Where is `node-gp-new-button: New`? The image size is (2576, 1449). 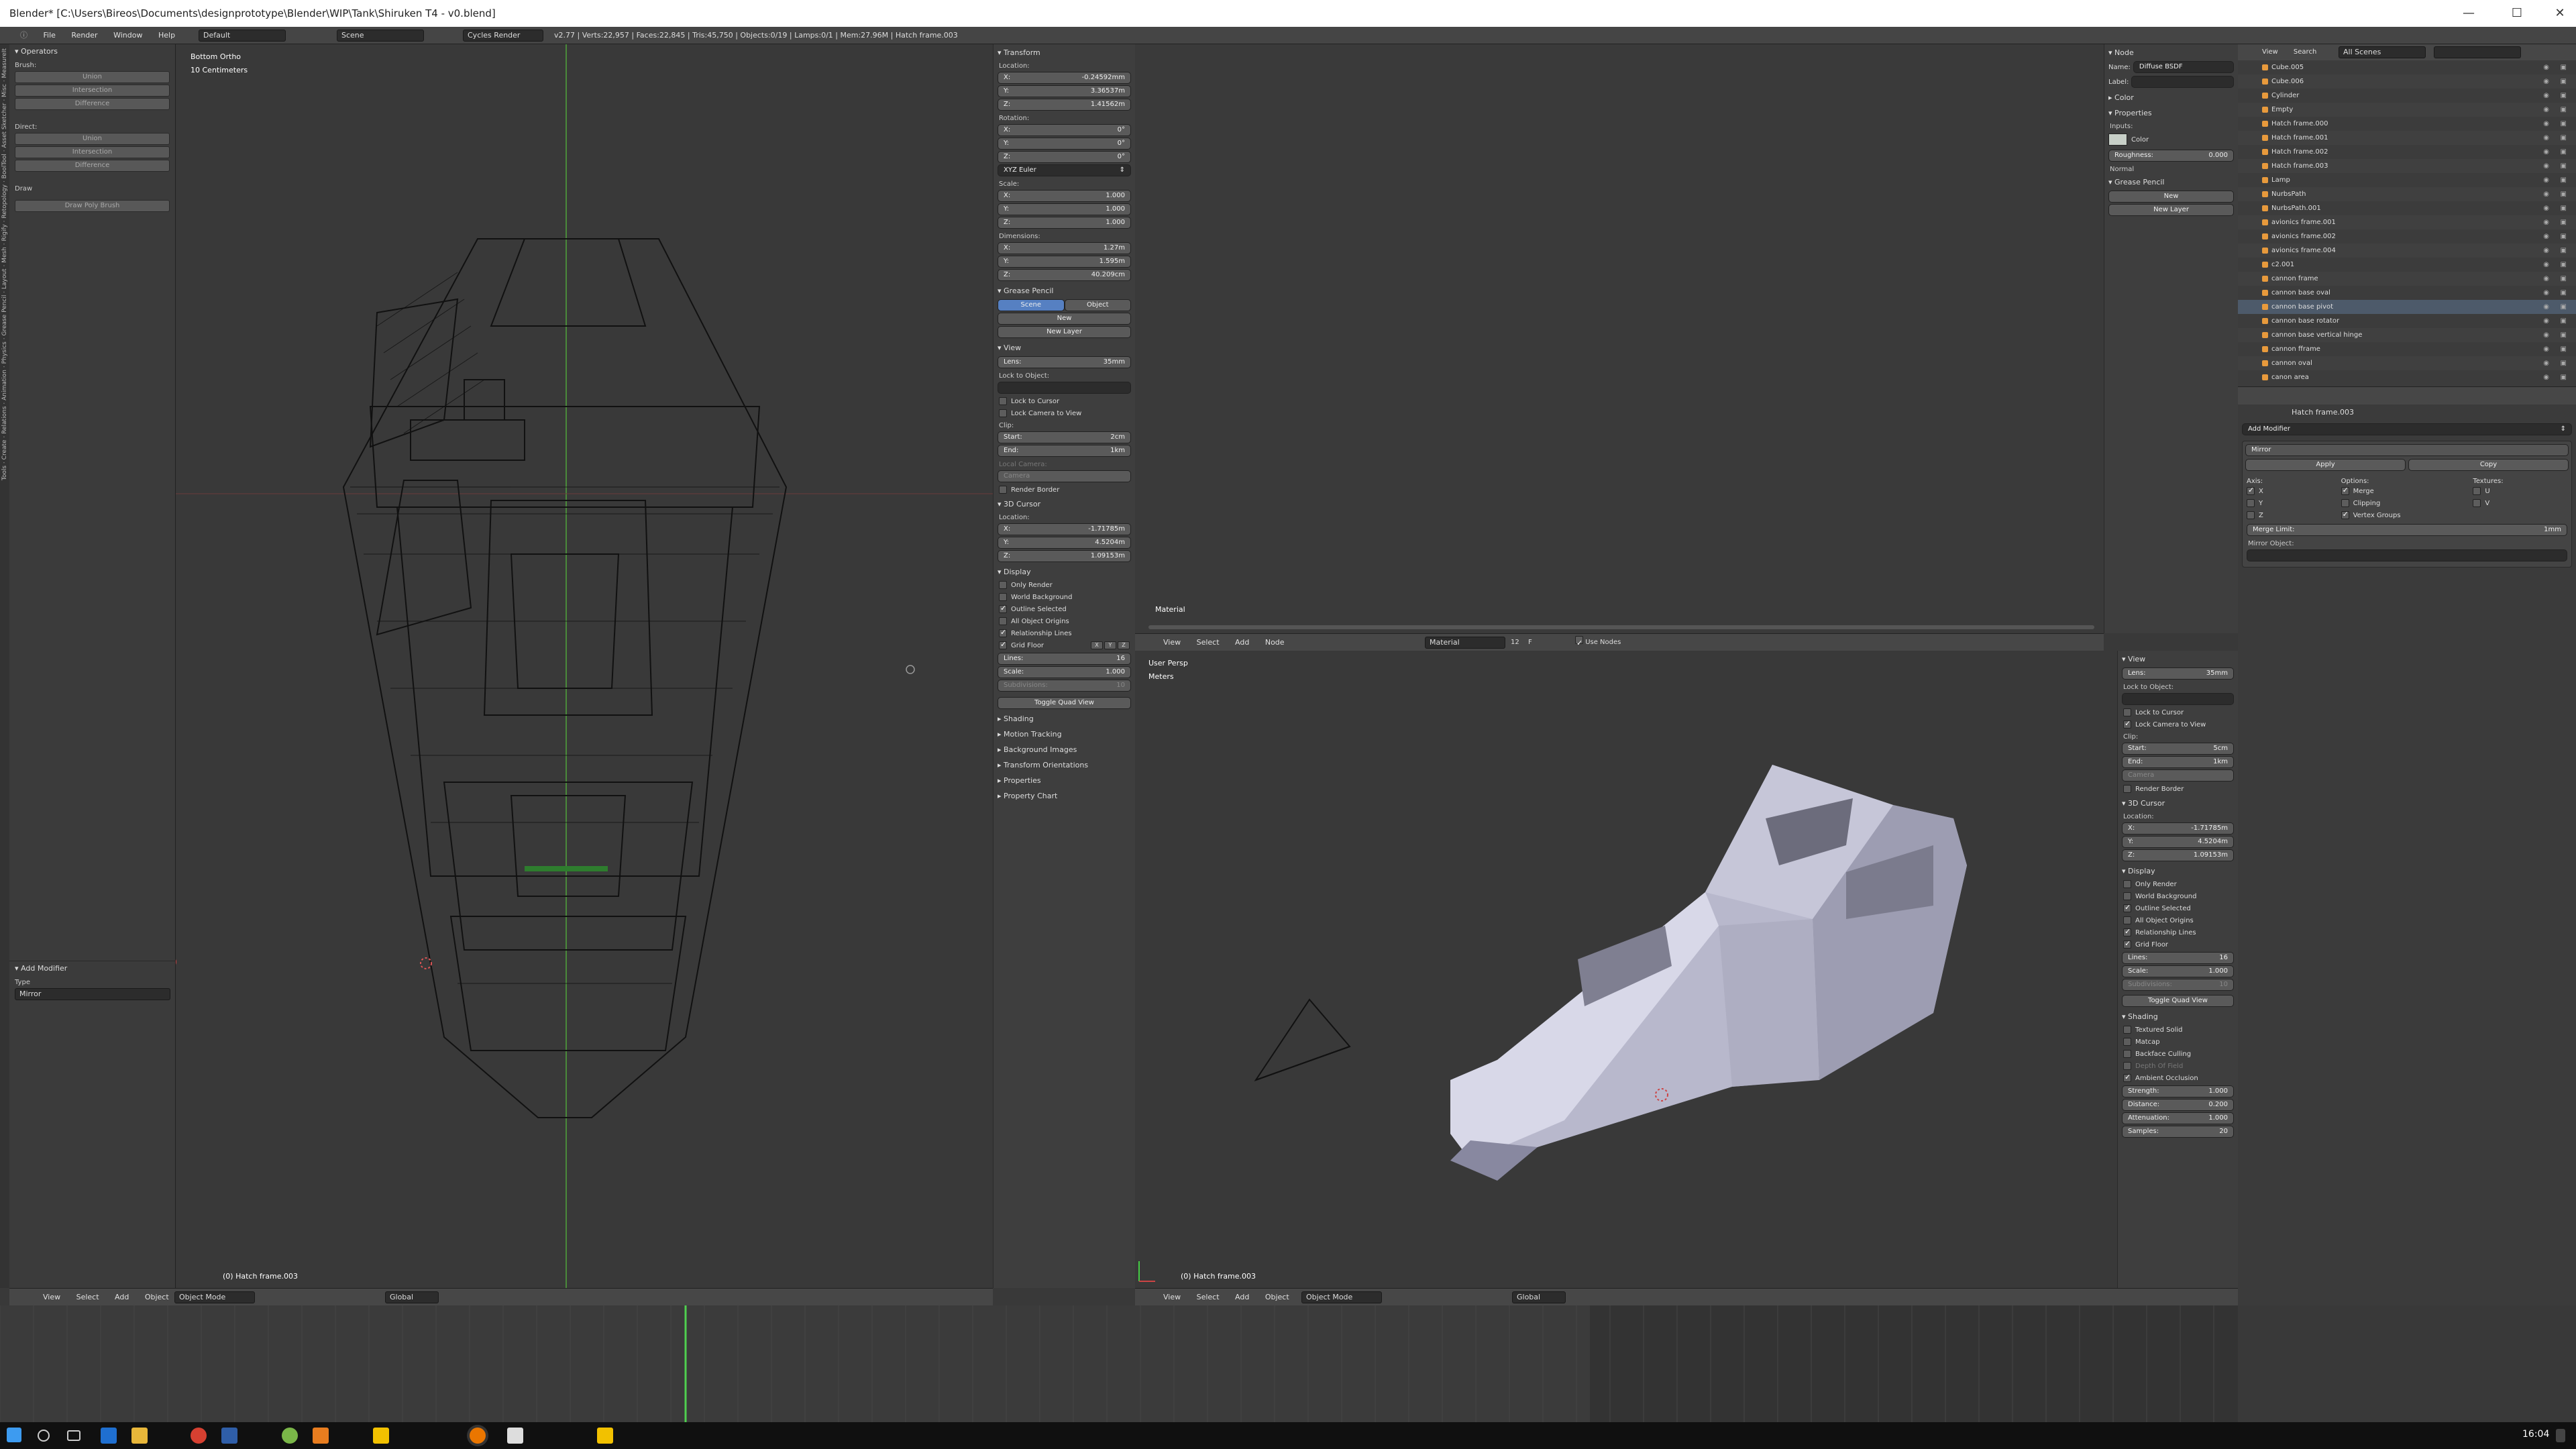
node-gp-new-button: New is located at coordinates (2171, 197).